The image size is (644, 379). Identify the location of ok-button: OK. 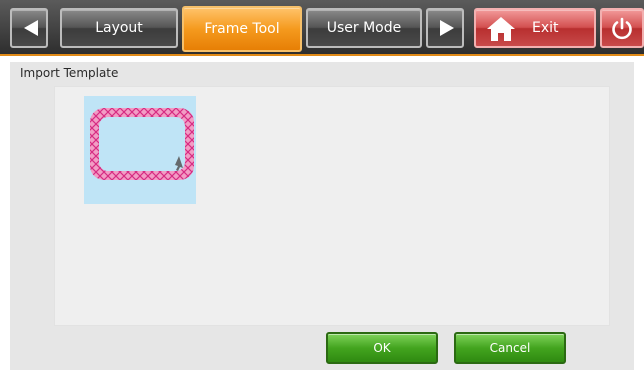
(382, 348).